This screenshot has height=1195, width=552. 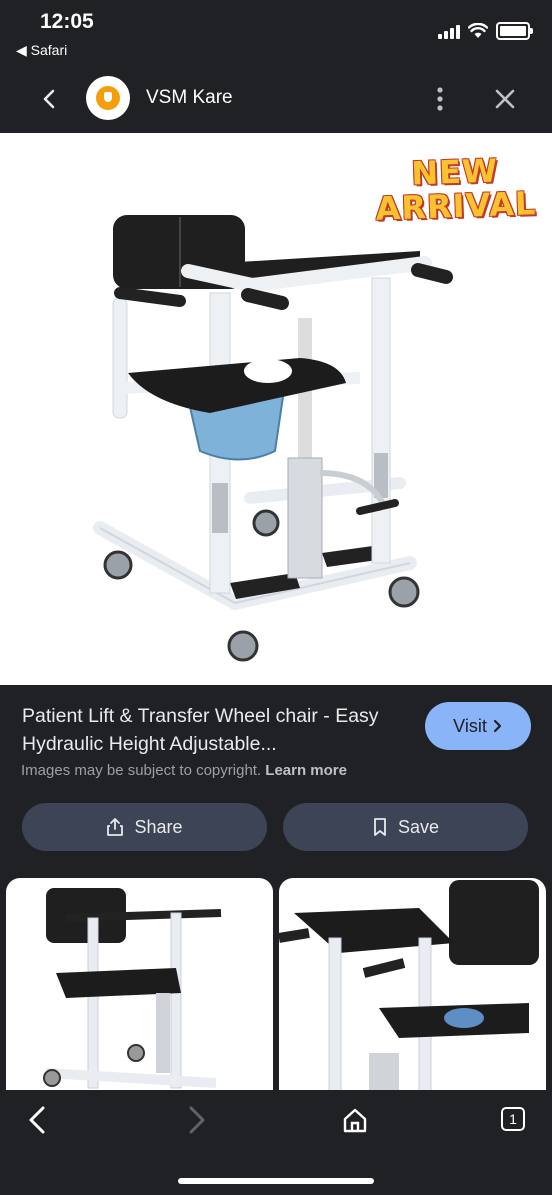 What do you see at coordinates (49, 99) in the screenshot?
I see `back-arrow-icon` at bounding box center [49, 99].